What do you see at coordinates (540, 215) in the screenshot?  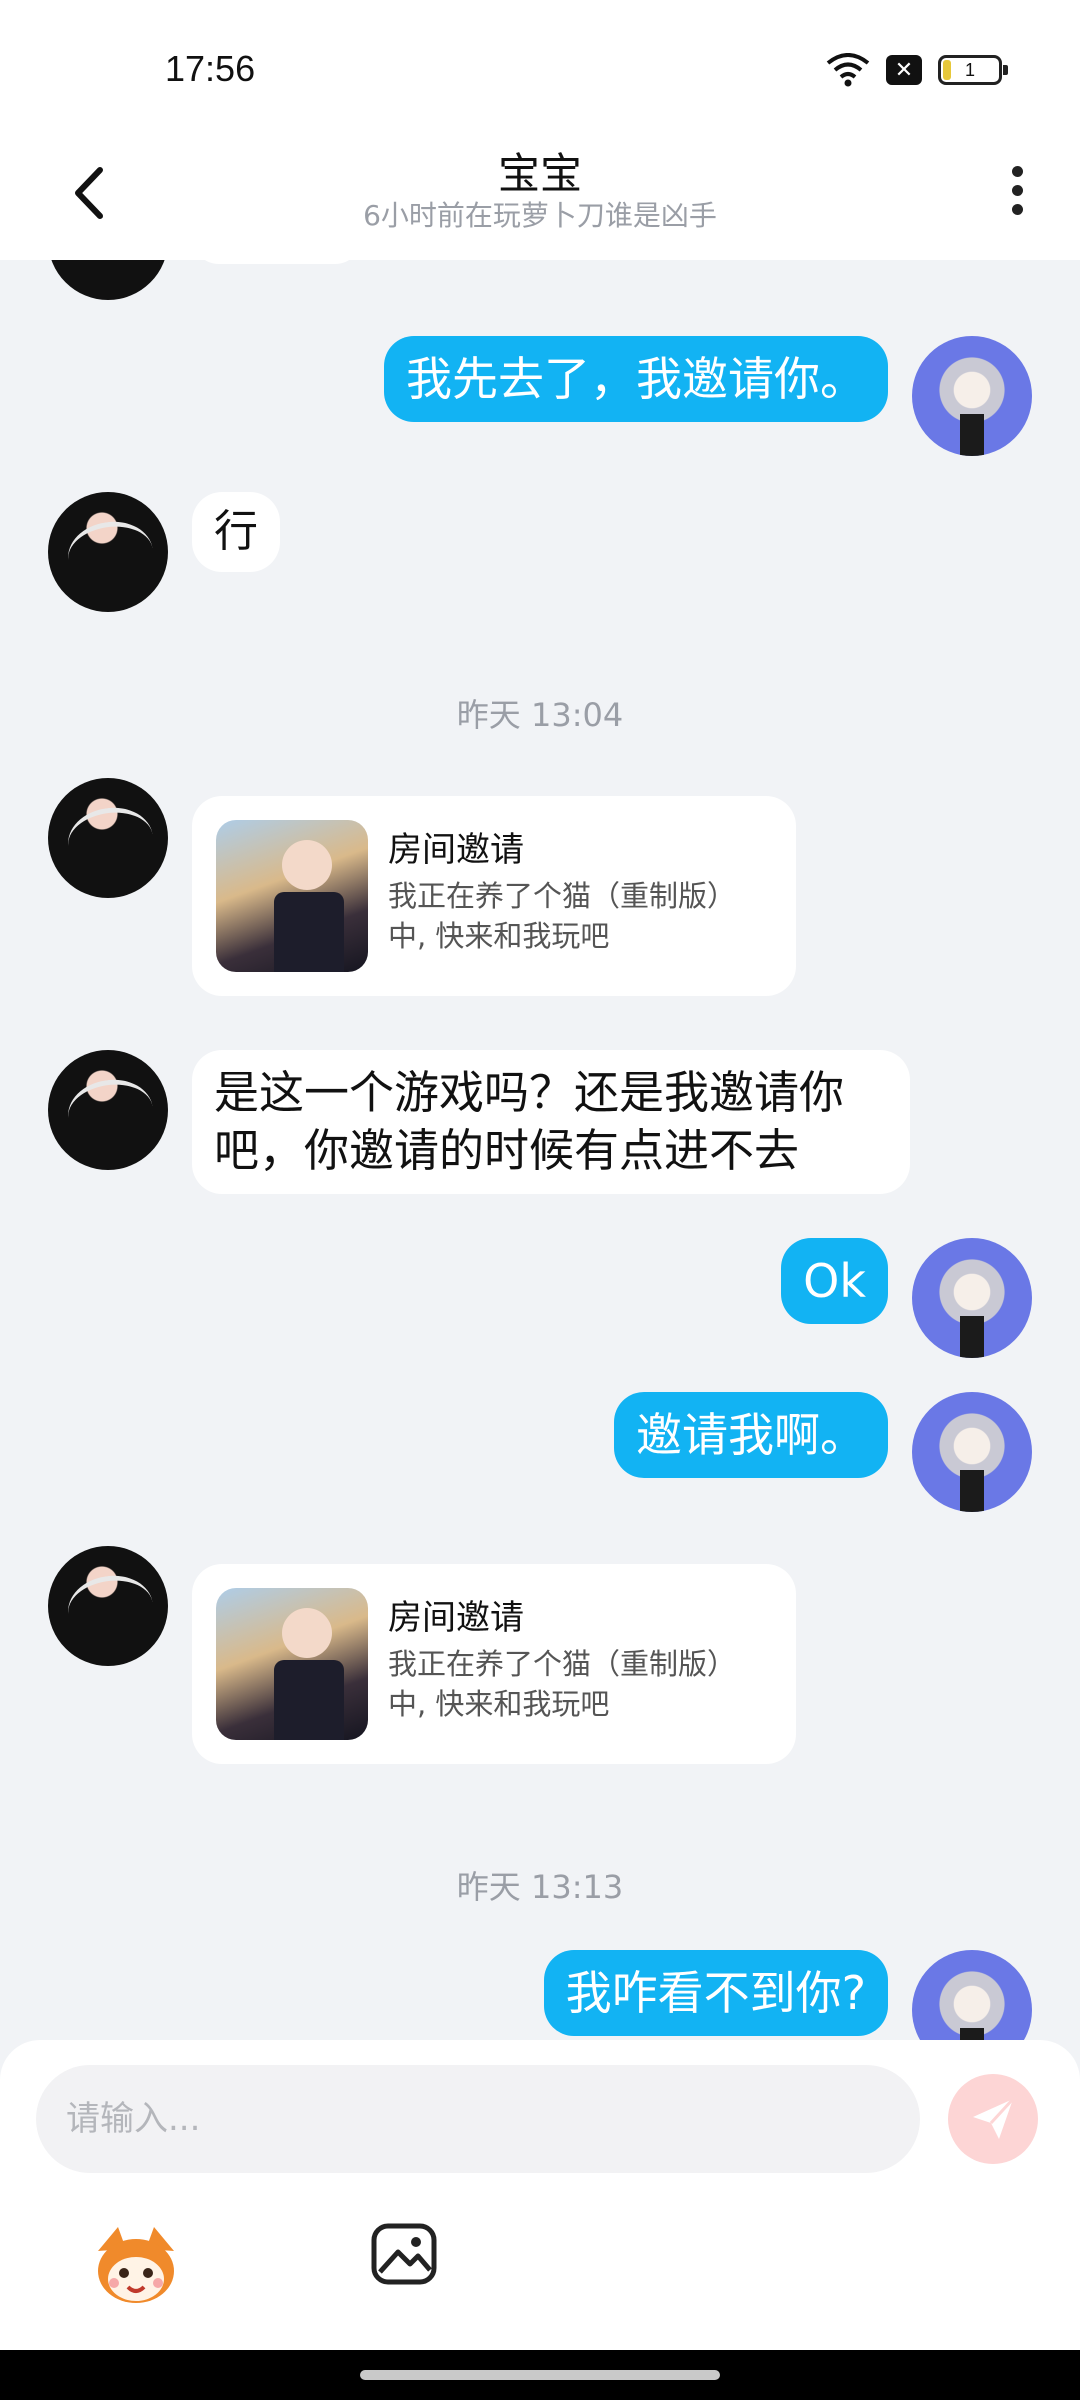 I see `contact-status: 6小时前在玩萝卜刀谁是凶手` at bounding box center [540, 215].